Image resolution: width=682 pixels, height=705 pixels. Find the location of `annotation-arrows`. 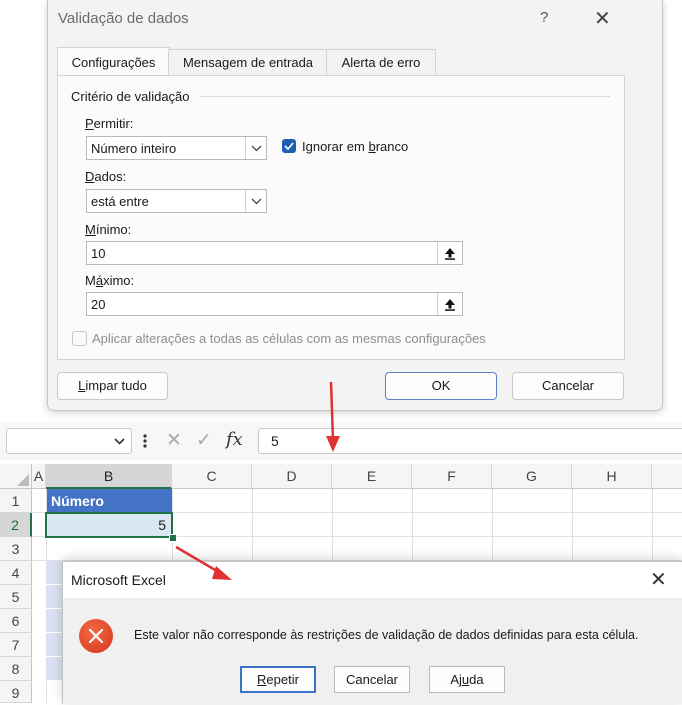

annotation-arrows is located at coordinates (257, 480).